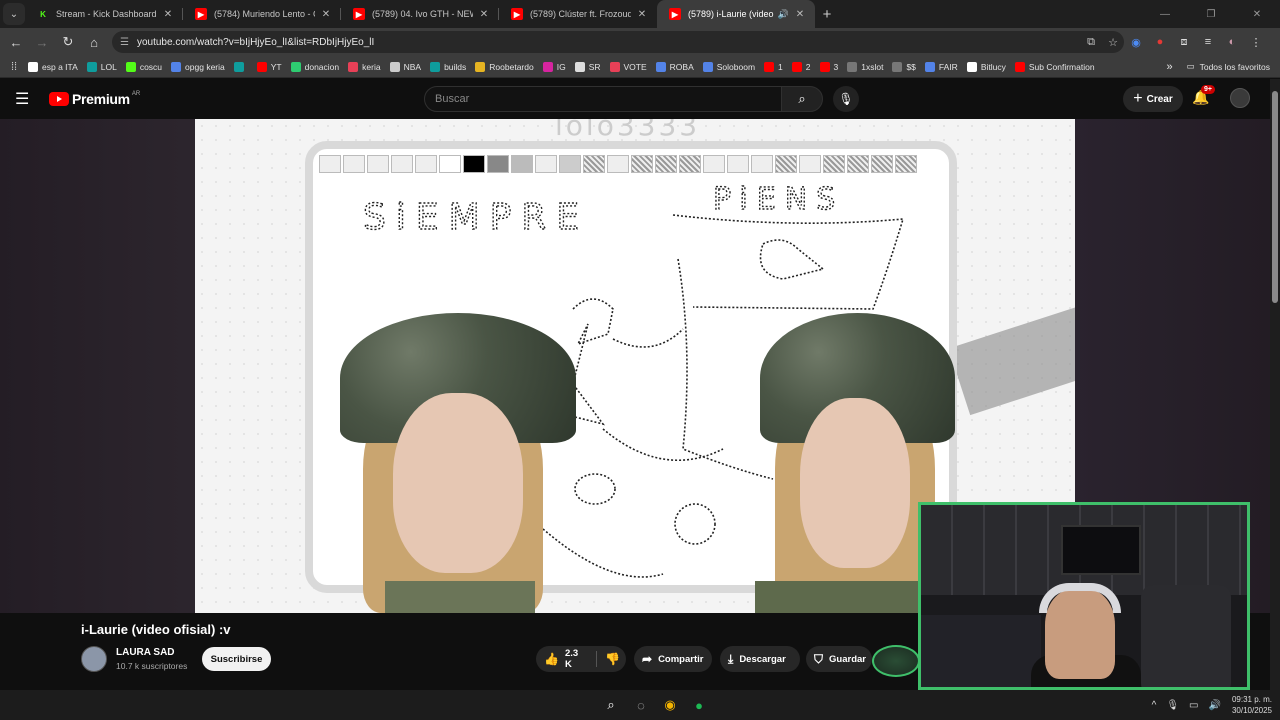 The width and height of the screenshot is (1280, 720). I want to click on bookmark-label: 2, so click(808, 66).